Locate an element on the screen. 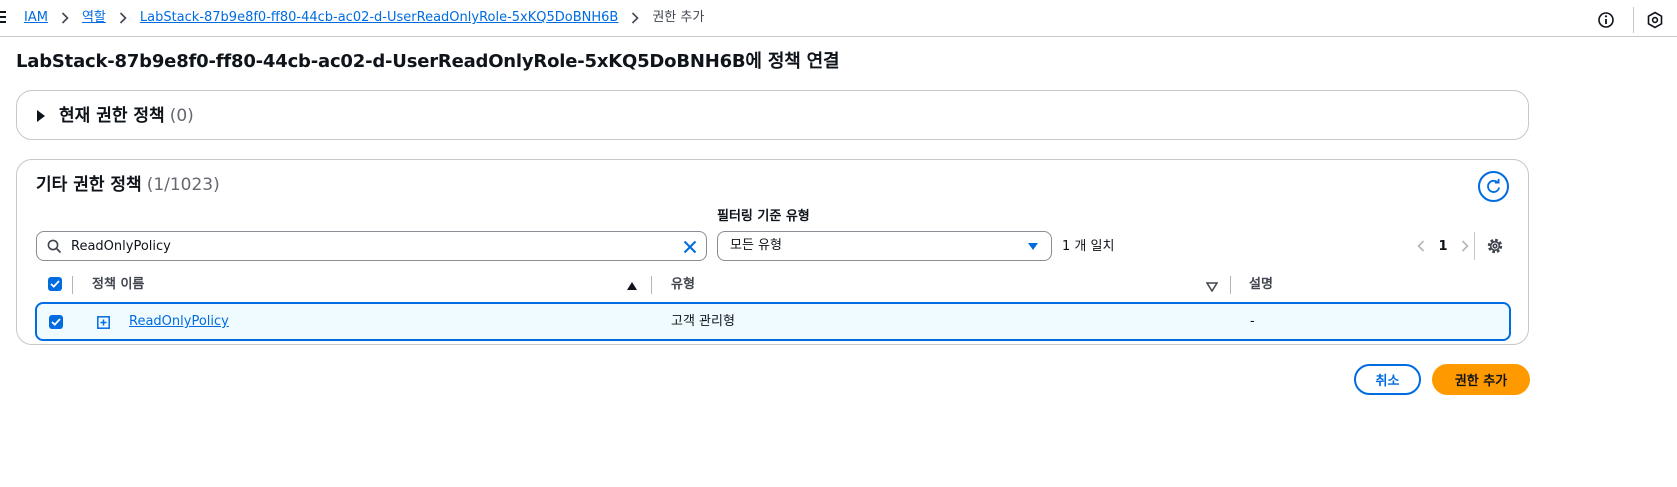 The width and height of the screenshot is (1677, 487). current-policies-panel: 현재 권한 정책 (0) is located at coordinates (772, 115).